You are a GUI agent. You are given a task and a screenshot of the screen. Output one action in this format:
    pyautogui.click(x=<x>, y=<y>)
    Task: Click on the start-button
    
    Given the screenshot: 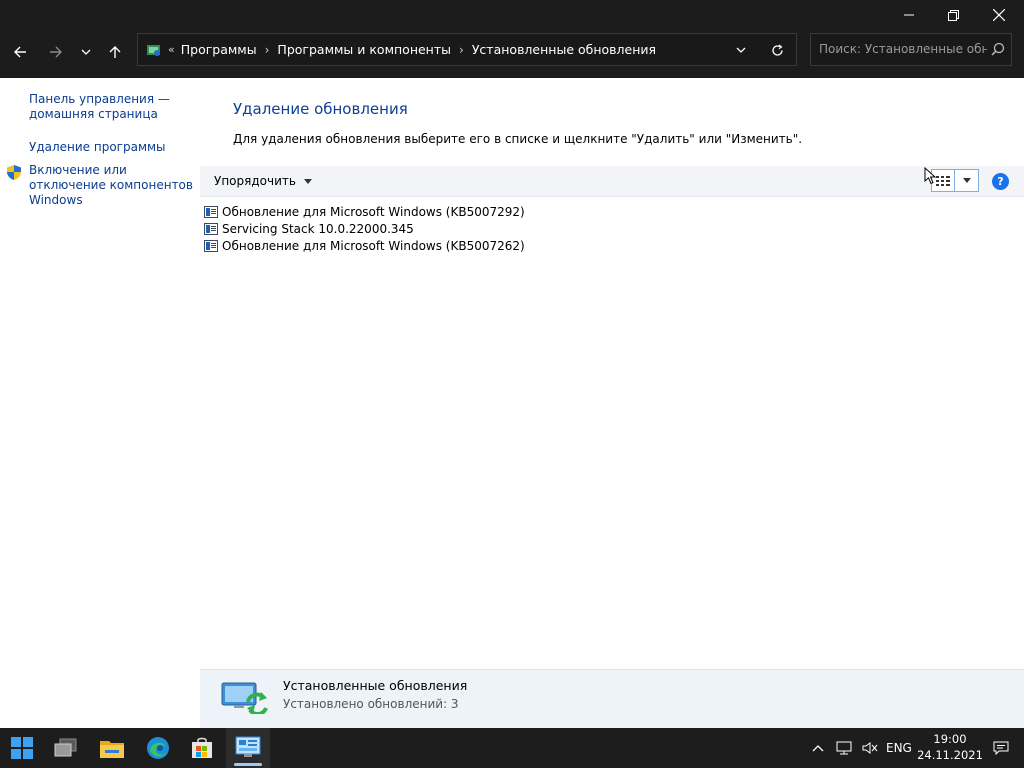 What is the action you would take?
    pyautogui.click(x=22, y=748)
    